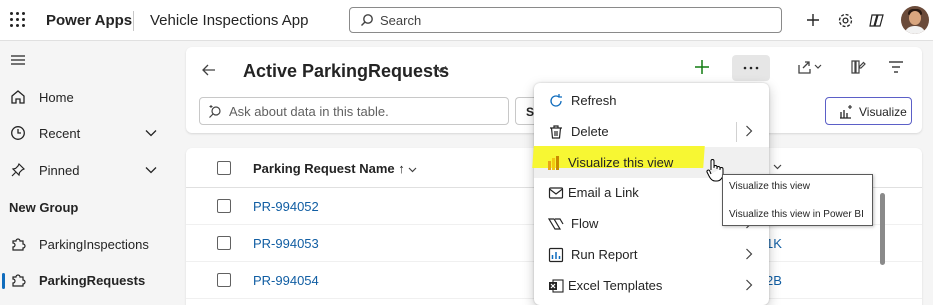 The image size is (933, 305). I want to click on pin-icon, so click(18, 170).